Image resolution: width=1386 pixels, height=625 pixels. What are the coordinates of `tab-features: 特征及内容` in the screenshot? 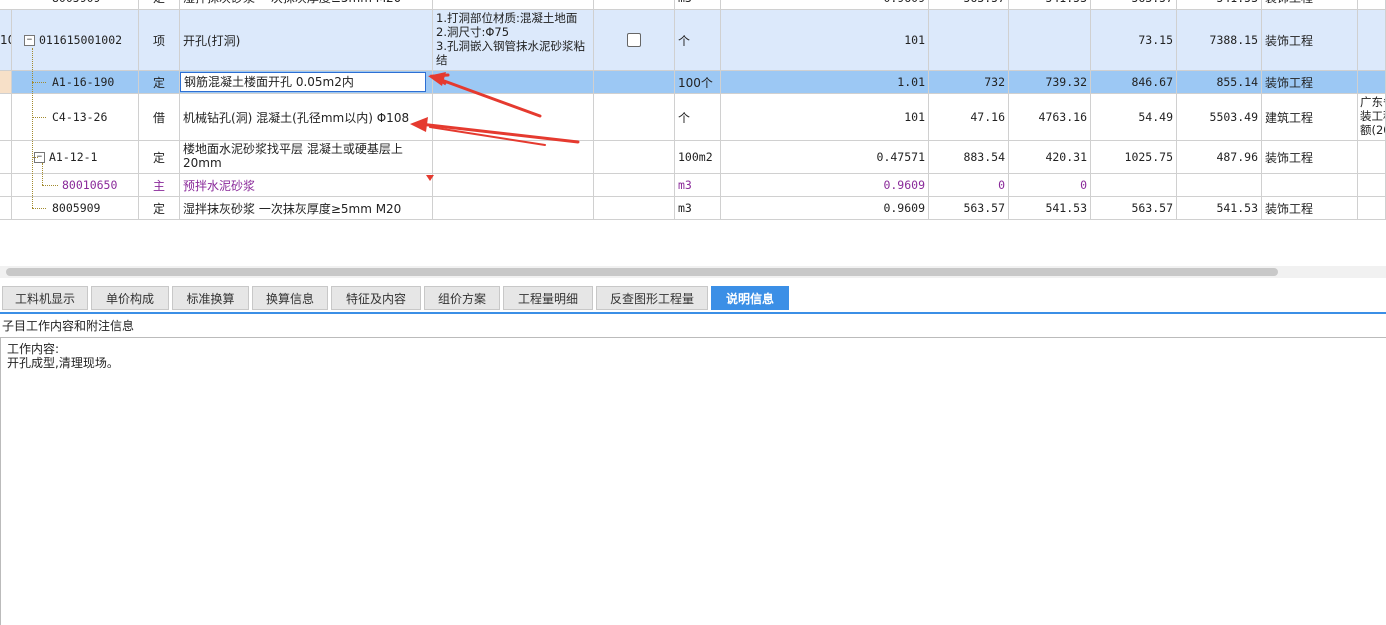 It's located at (376, 298).